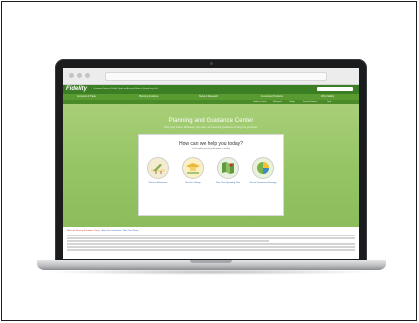 The width and height of the screenshot is (419, 323). I want to click on brand-logo: Fidelity, so click(76, 89).